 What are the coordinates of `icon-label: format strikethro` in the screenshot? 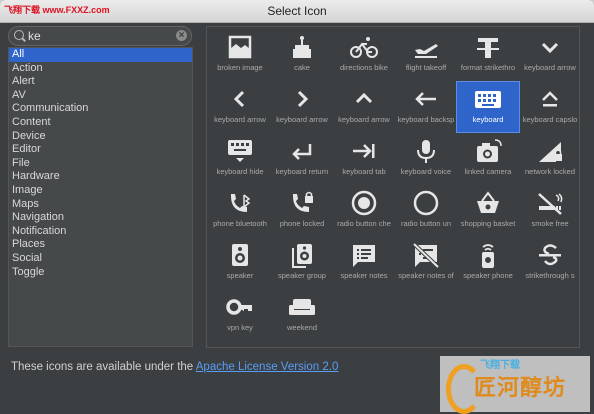 It's located at (488, 67).